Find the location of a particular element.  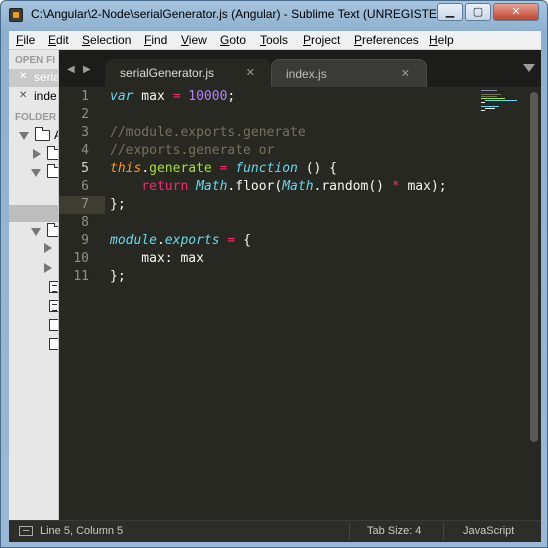

tab-label: serialGenerator.js is located at coordinates (167, 73).